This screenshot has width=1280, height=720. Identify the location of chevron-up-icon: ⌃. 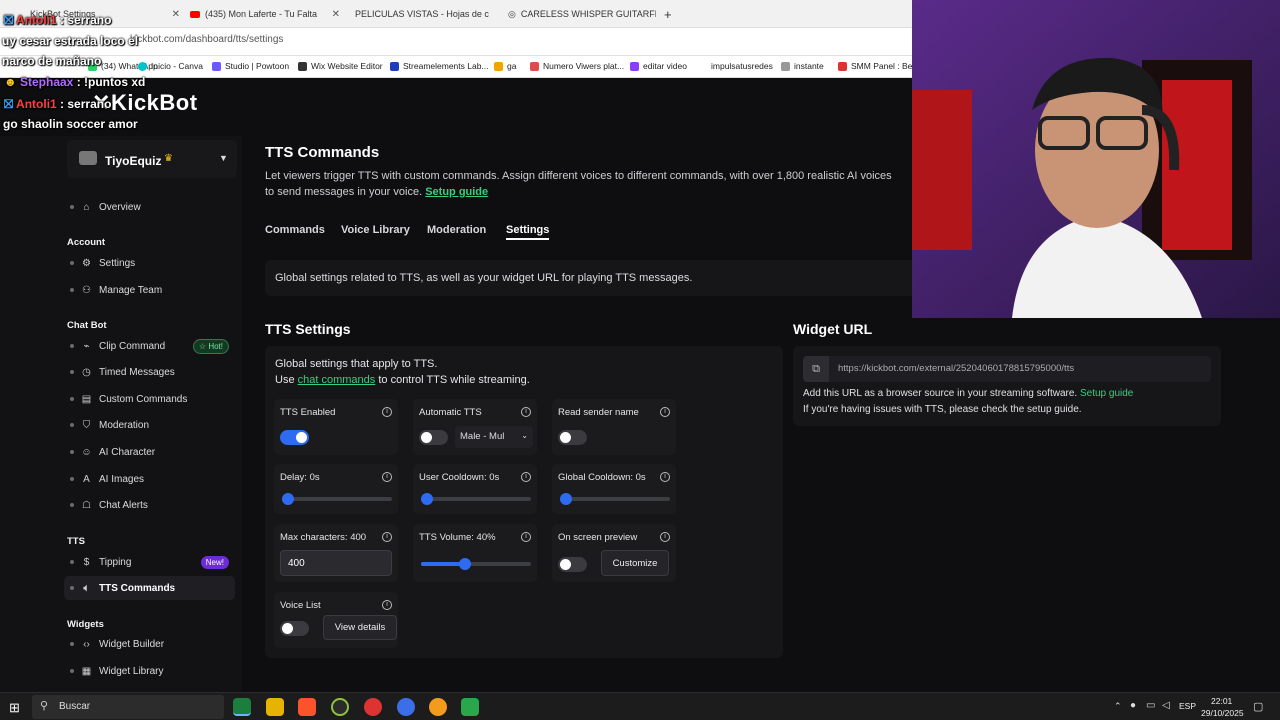
(1118, 706).